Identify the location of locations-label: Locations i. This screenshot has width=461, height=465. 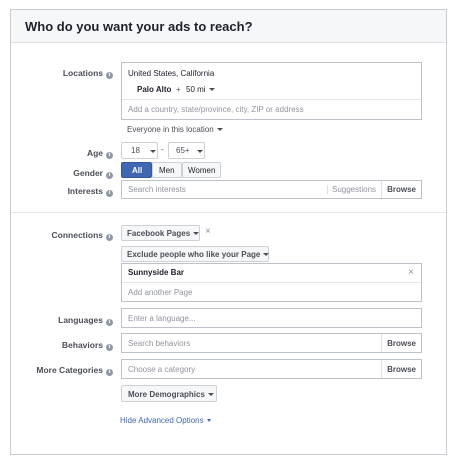
(88, 73).